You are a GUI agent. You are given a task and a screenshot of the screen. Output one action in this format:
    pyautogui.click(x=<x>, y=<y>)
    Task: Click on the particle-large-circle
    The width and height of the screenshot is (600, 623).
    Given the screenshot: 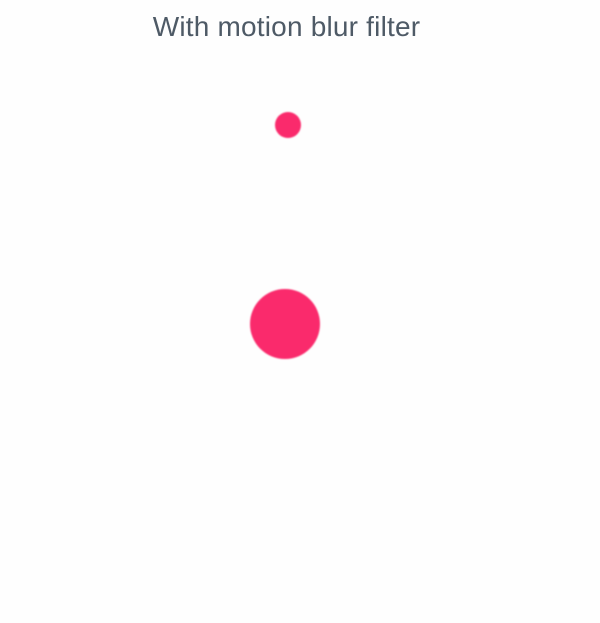 What is the action you would take?
    pyautogui.click(x=285, y=324)
    